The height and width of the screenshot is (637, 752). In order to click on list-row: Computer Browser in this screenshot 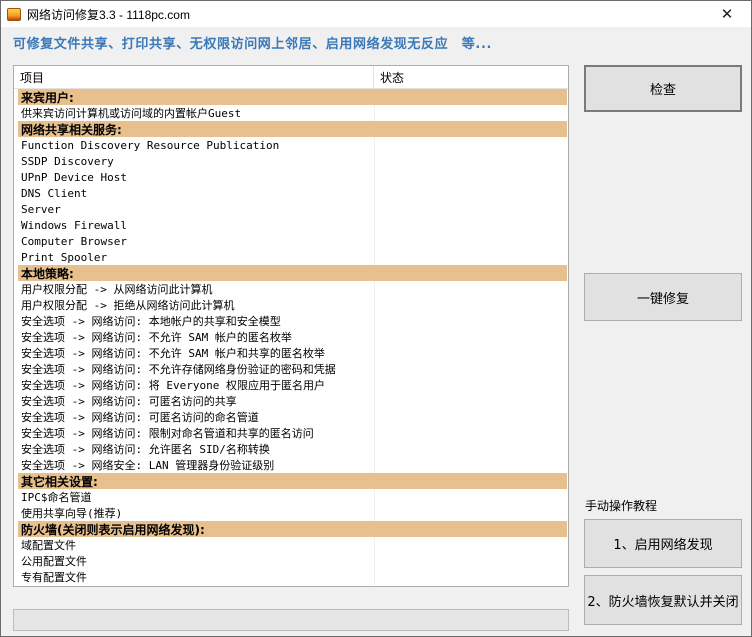, I will do `click(292, 241)`.